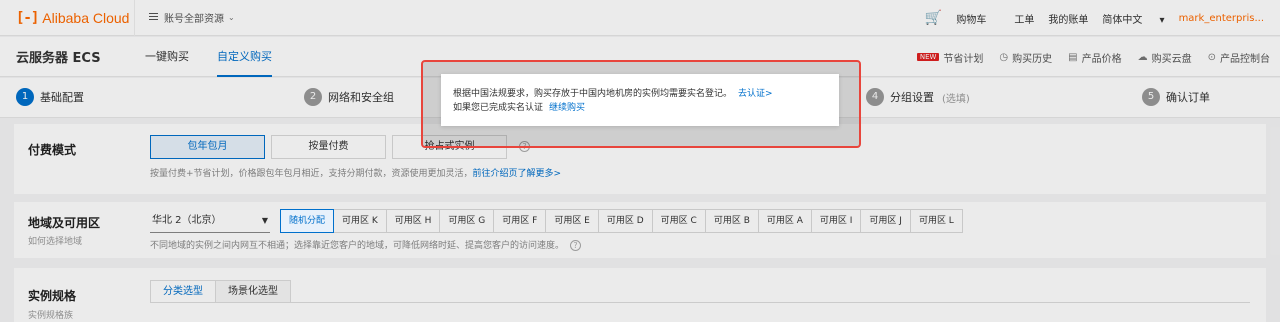 The height and width of the screenshot is (322, 1280). What do you see at coordinates (567, 108) in the screenshot?
I see `continue-purchase-link: 继续购买` at bounding box center [567, 108].